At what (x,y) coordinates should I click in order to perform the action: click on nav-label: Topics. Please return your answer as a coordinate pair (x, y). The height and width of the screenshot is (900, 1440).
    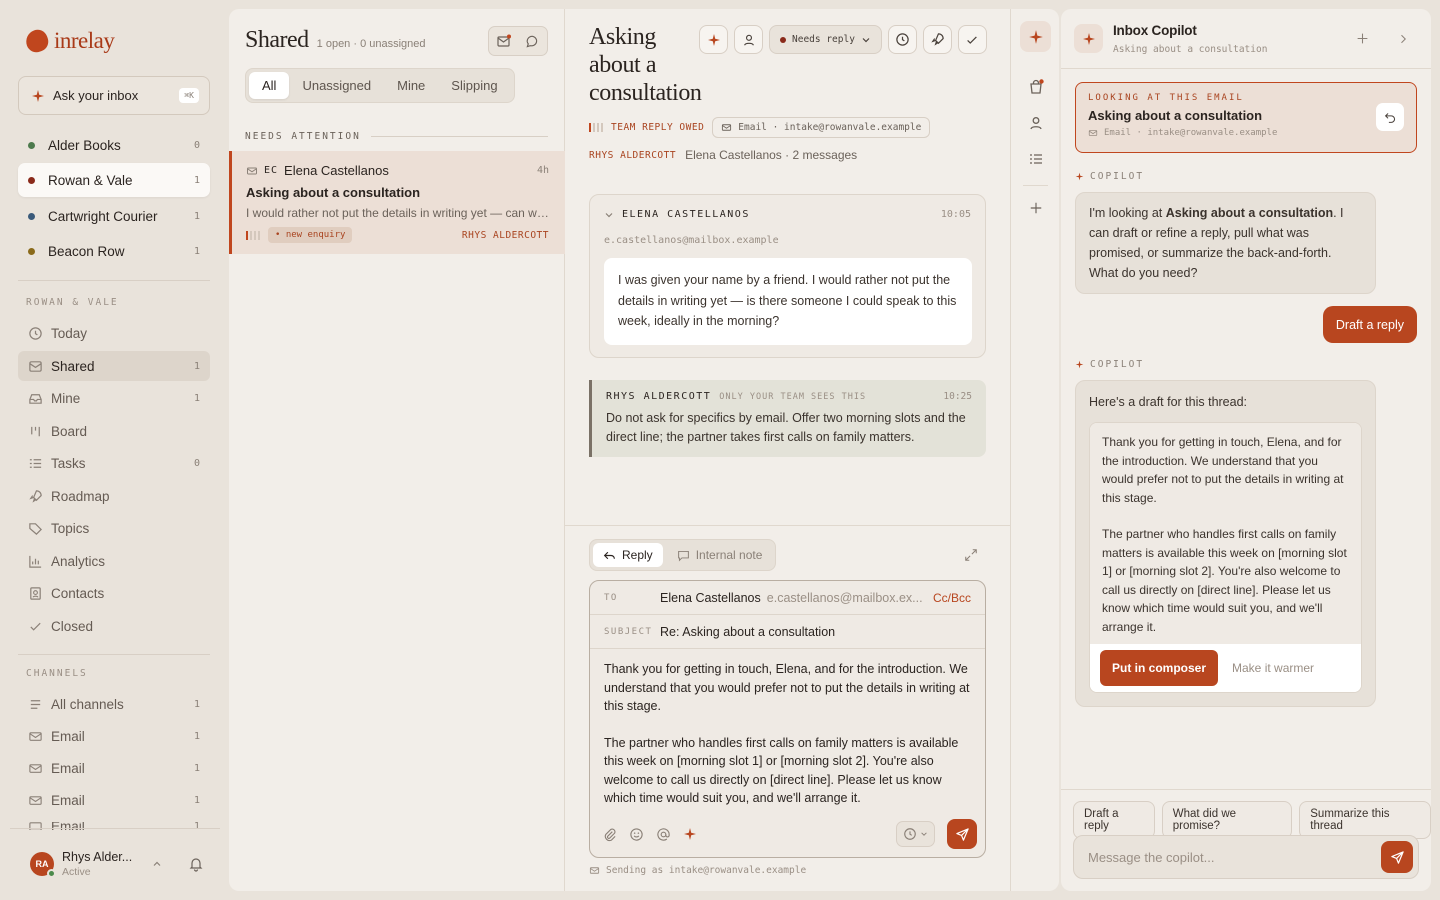
    Looking at the image, I should click on (70, 528).